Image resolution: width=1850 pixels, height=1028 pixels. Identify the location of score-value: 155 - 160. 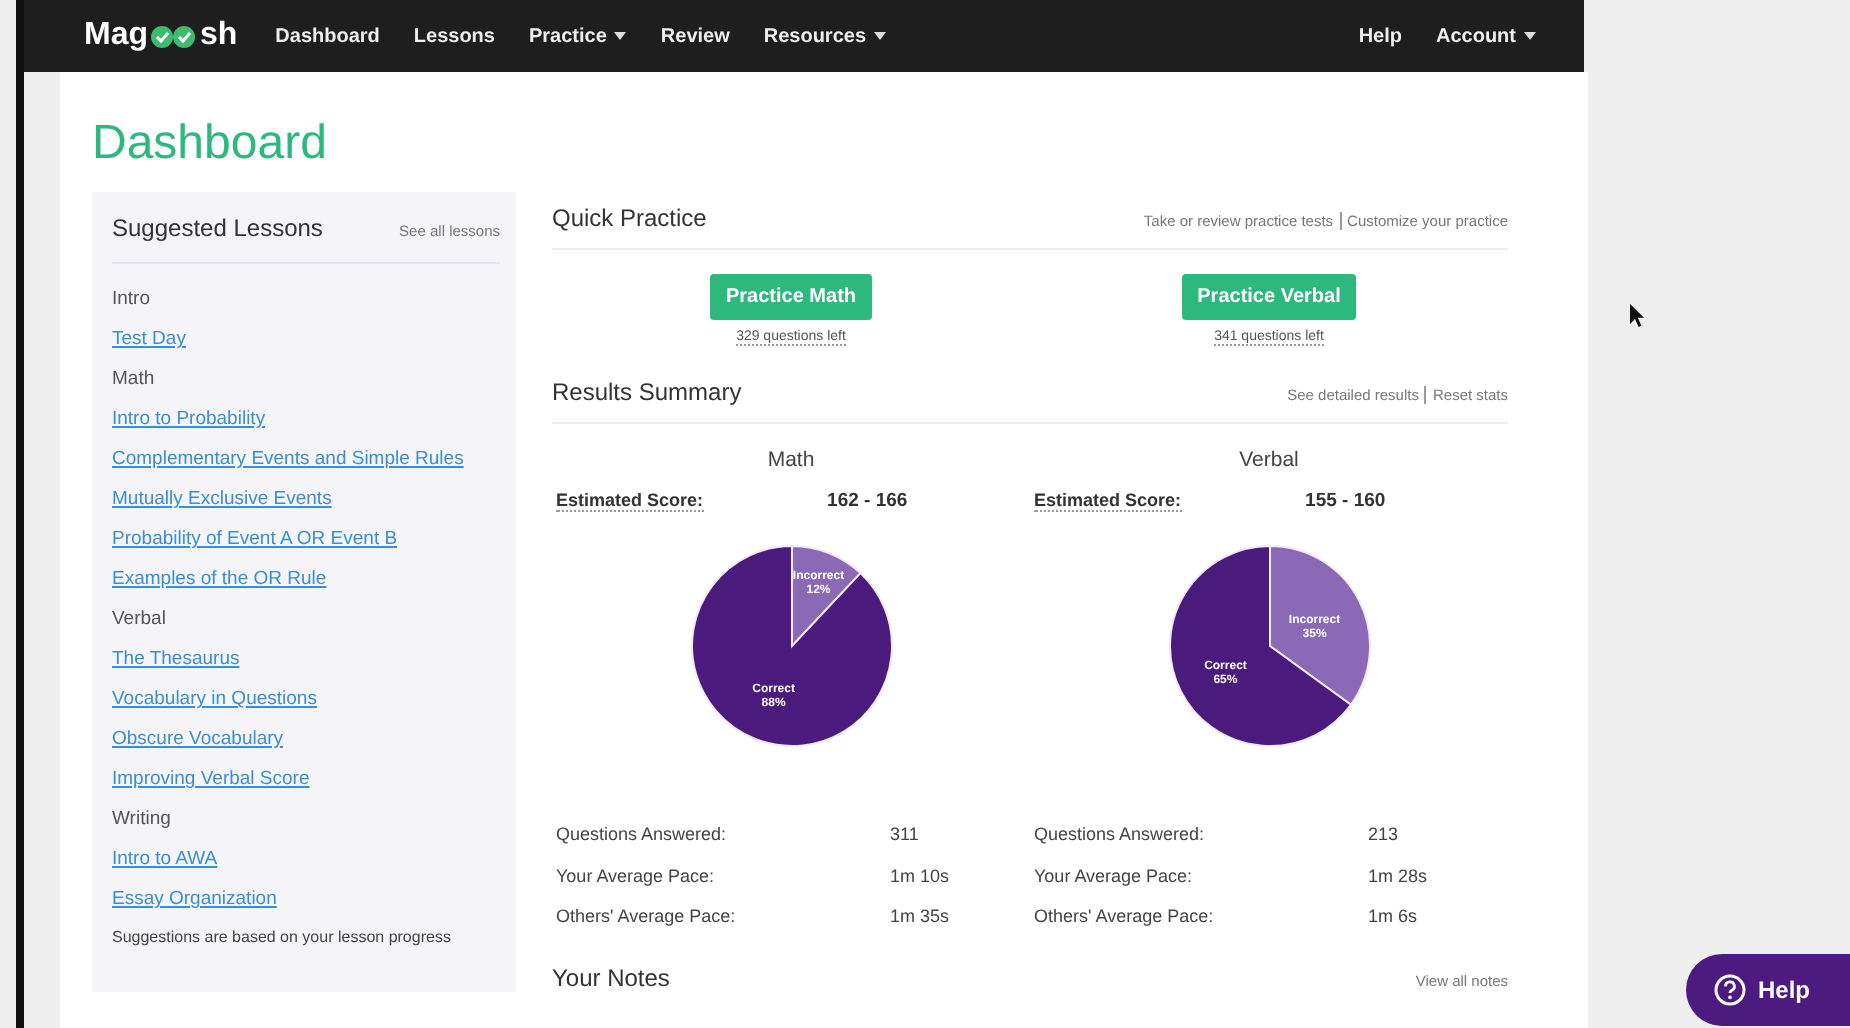
(1345, 501).